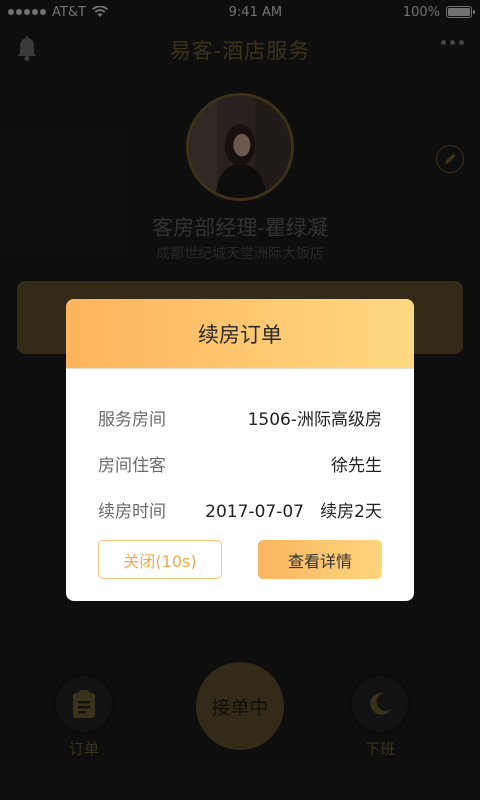  I want to click on close-button: 关闭(10s), so click(160, 559).